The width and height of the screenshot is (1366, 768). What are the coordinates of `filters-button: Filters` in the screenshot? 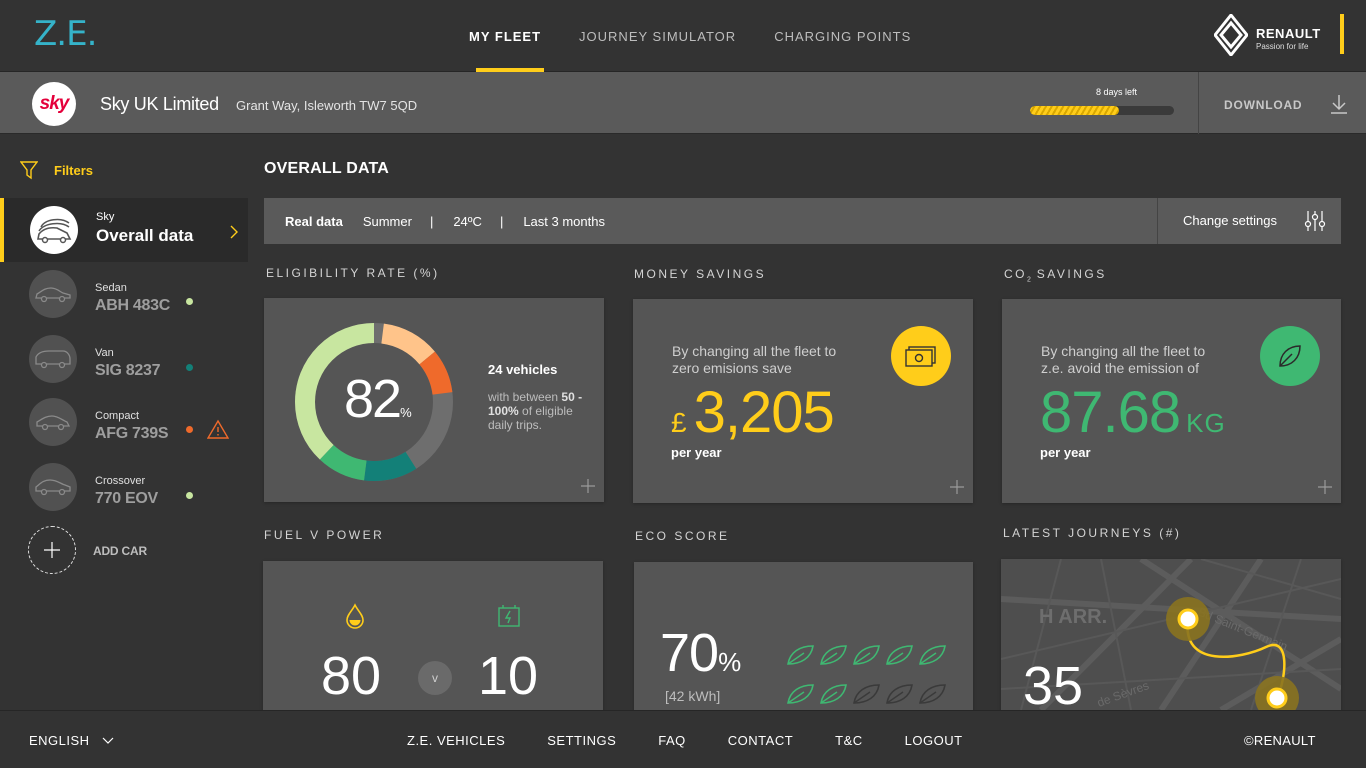 It's located at (56, 170).